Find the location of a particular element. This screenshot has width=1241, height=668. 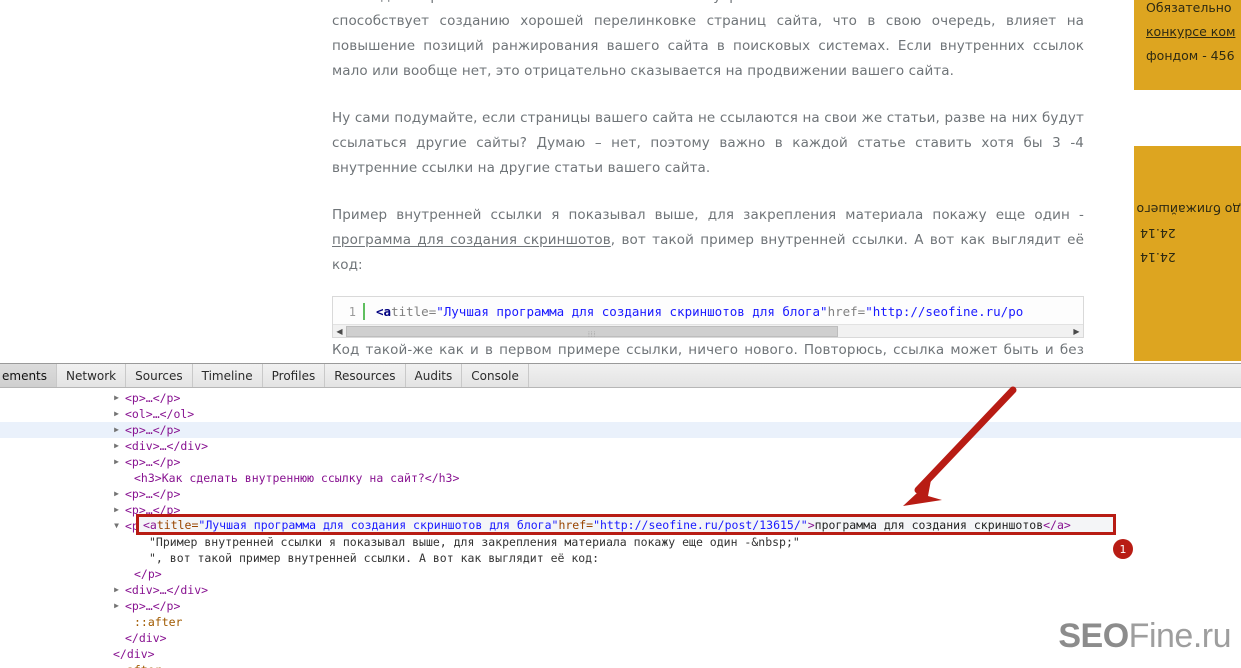

devtools-tab-console: Console is located at coordinates (495, 375).